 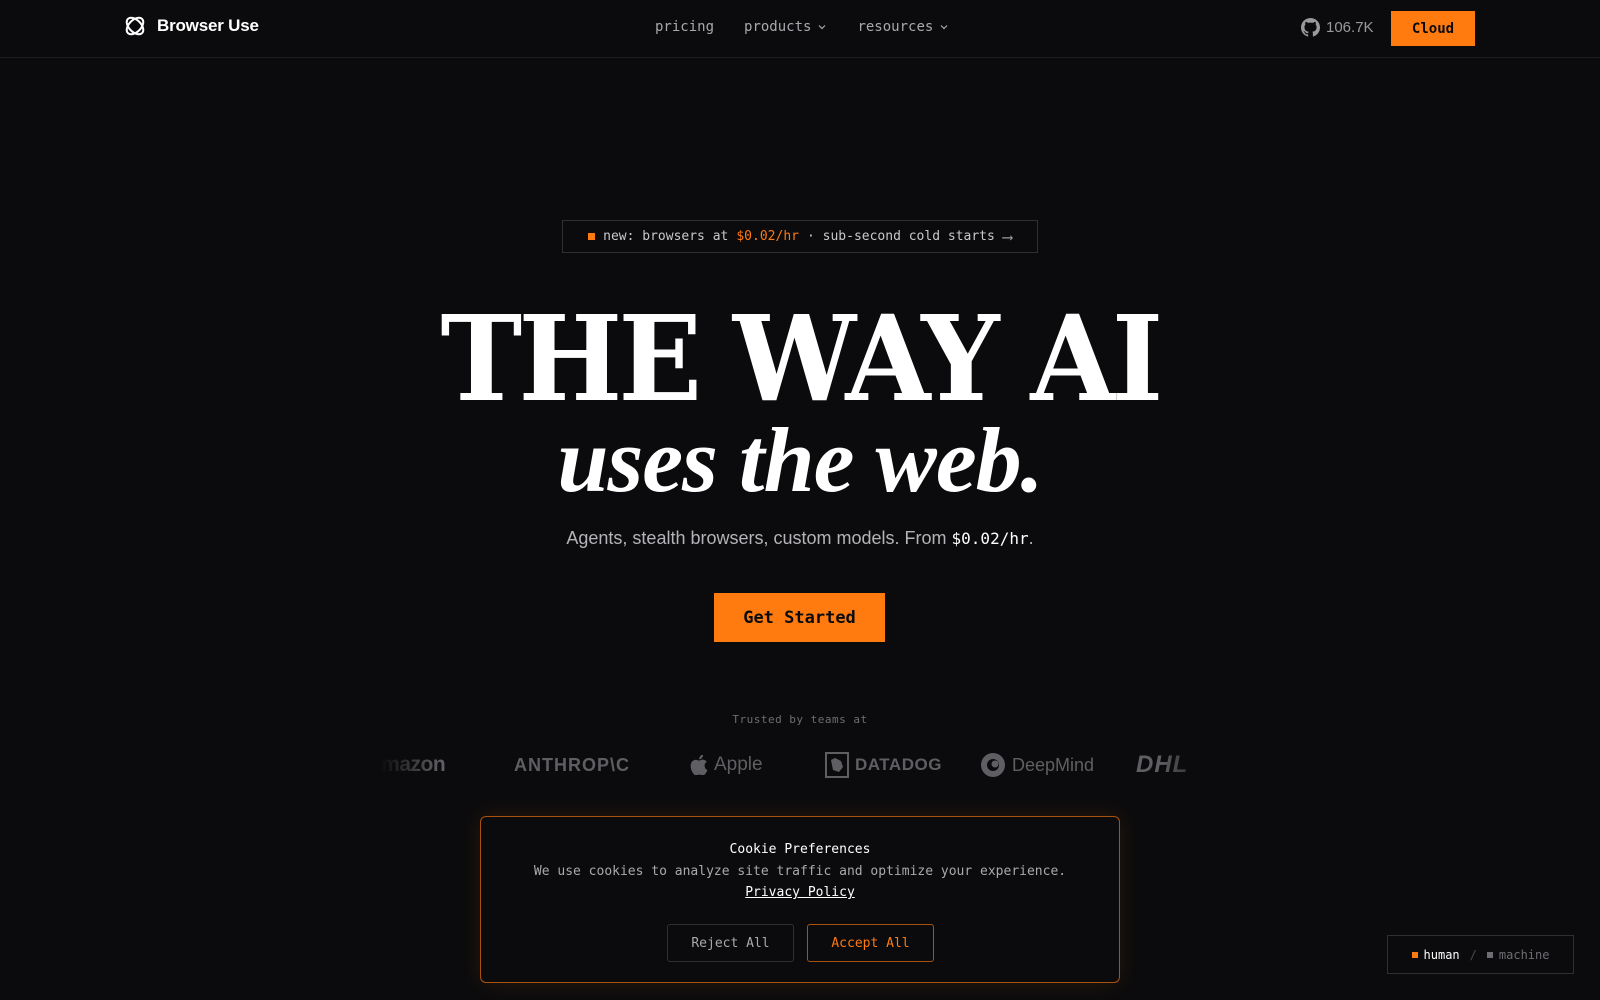 What do you see at coordinates (572, 764) in the screenshot?
I see `anthropic-logo: ANTHROP\C` at bounding box center [572, 764].